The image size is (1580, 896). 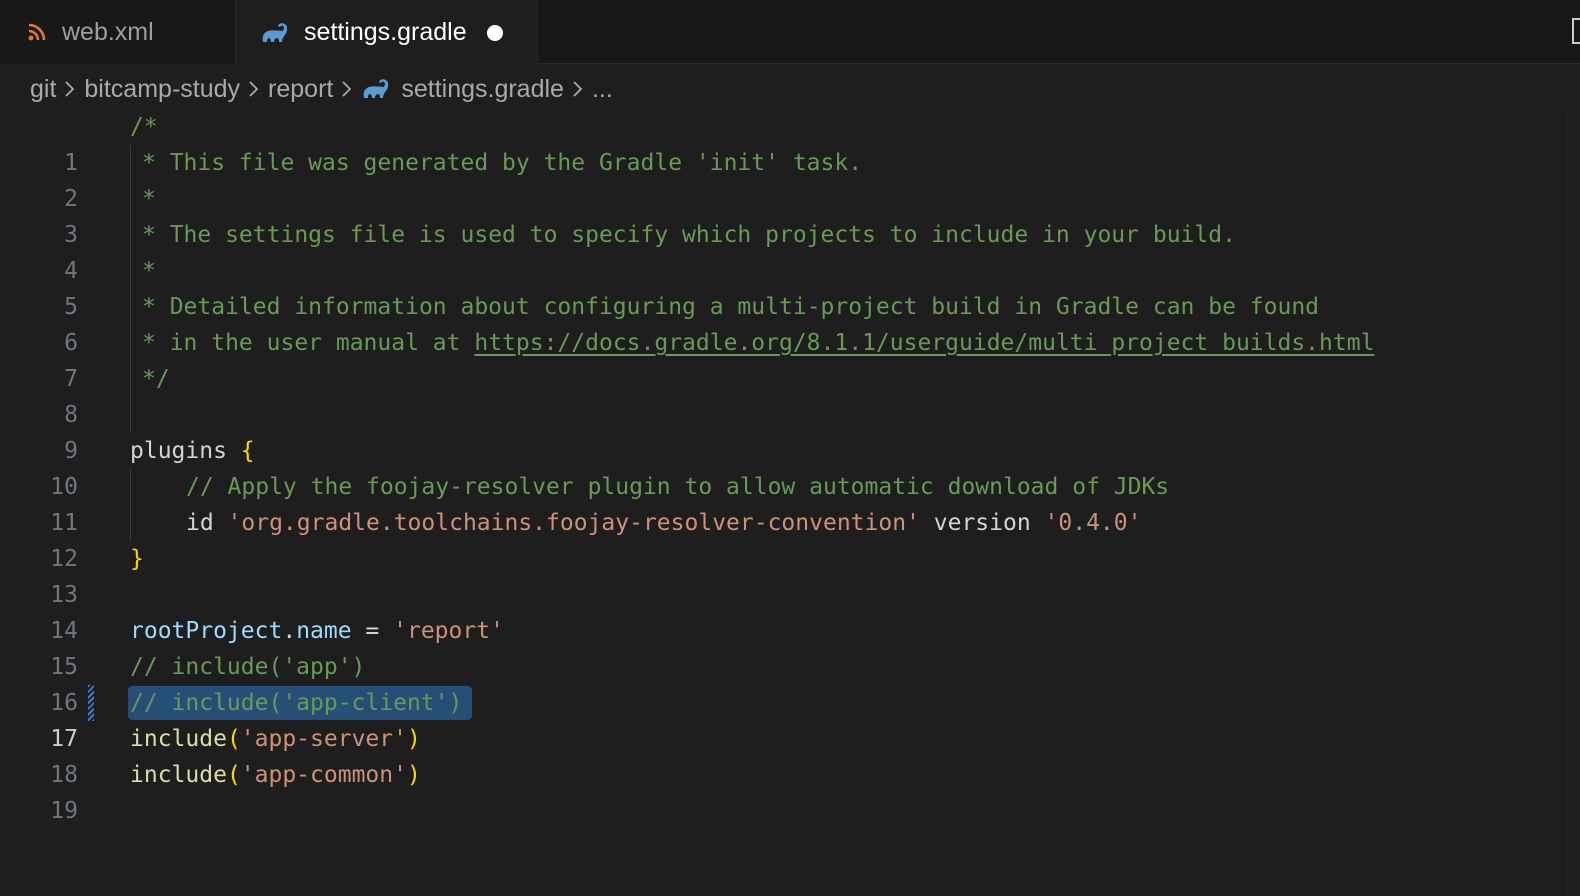 I want to click on code-line: 16 // include('app'), so click(x=783, y=682).